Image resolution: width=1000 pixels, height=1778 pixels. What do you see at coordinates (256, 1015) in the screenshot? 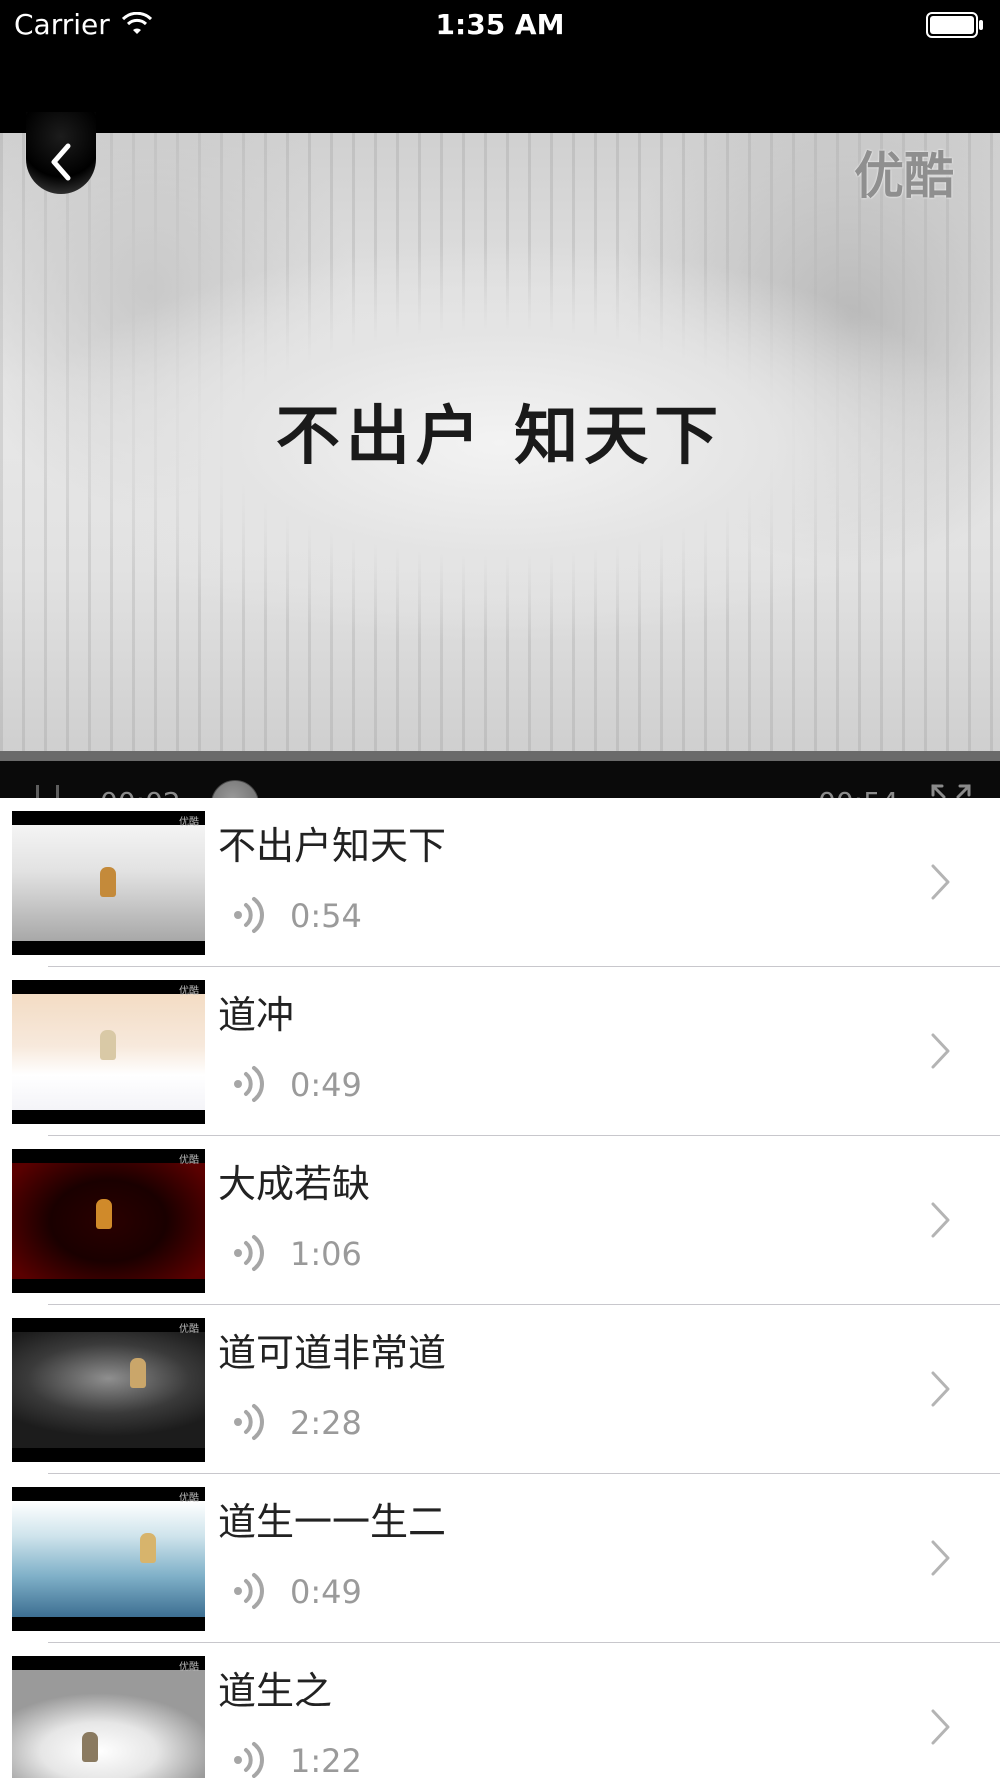
I see `episode-title: 道冲` at bounding box center [256, 1015].